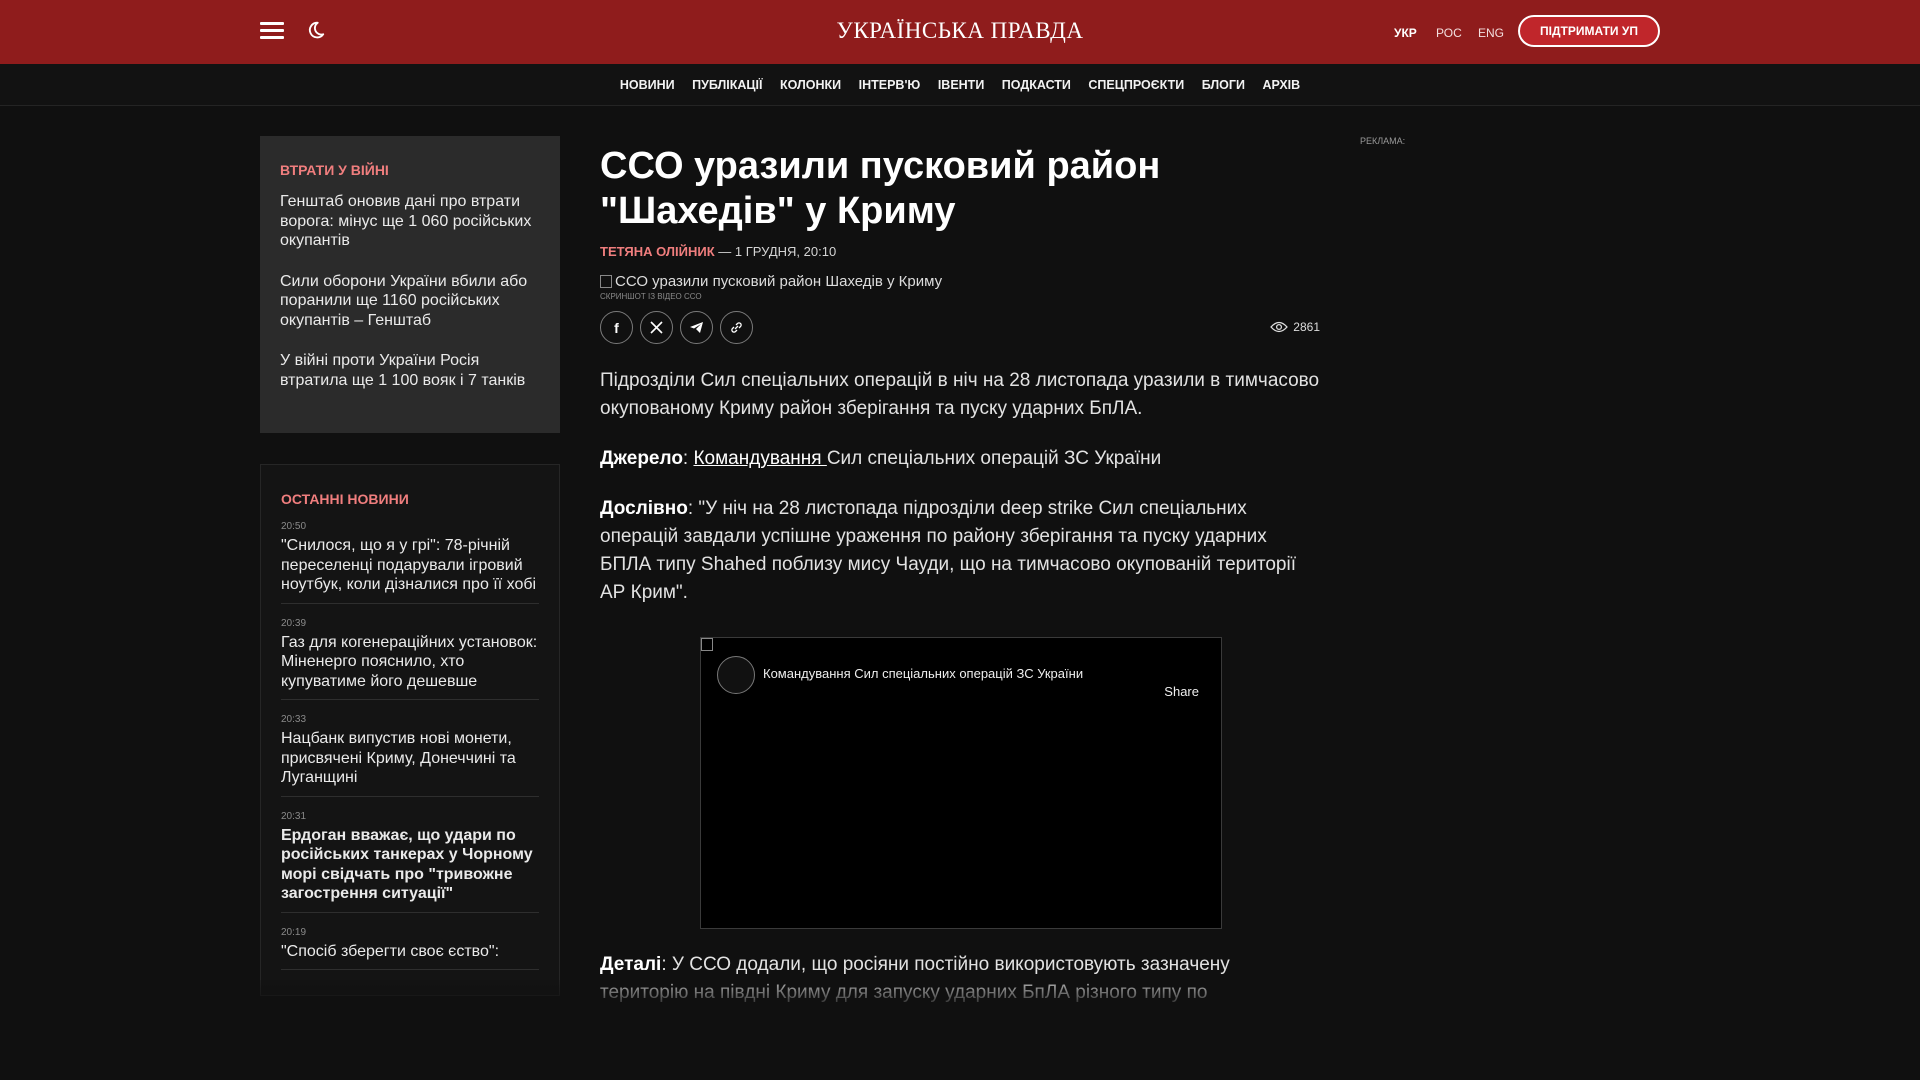  What do you see at coordinates (727, 85) in the screenshot?
I see `nav-item-publications: ПУБЛІКАЦІЇ` at bounding box center [727, 85].